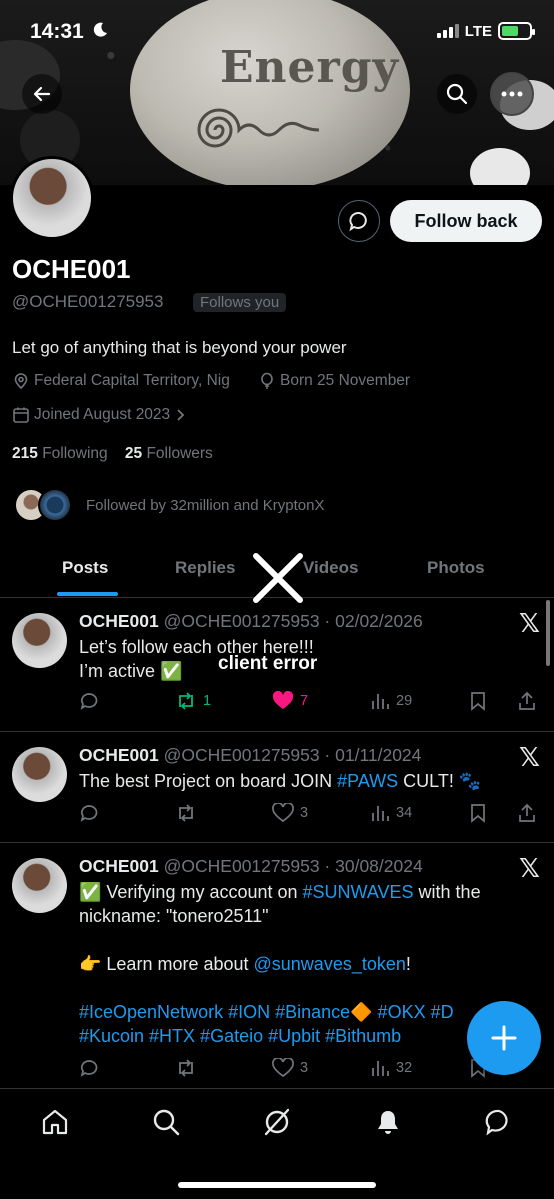 This screenshot has height=1199, width=554. I want to click on repost-button: 1, so click(193, 701).